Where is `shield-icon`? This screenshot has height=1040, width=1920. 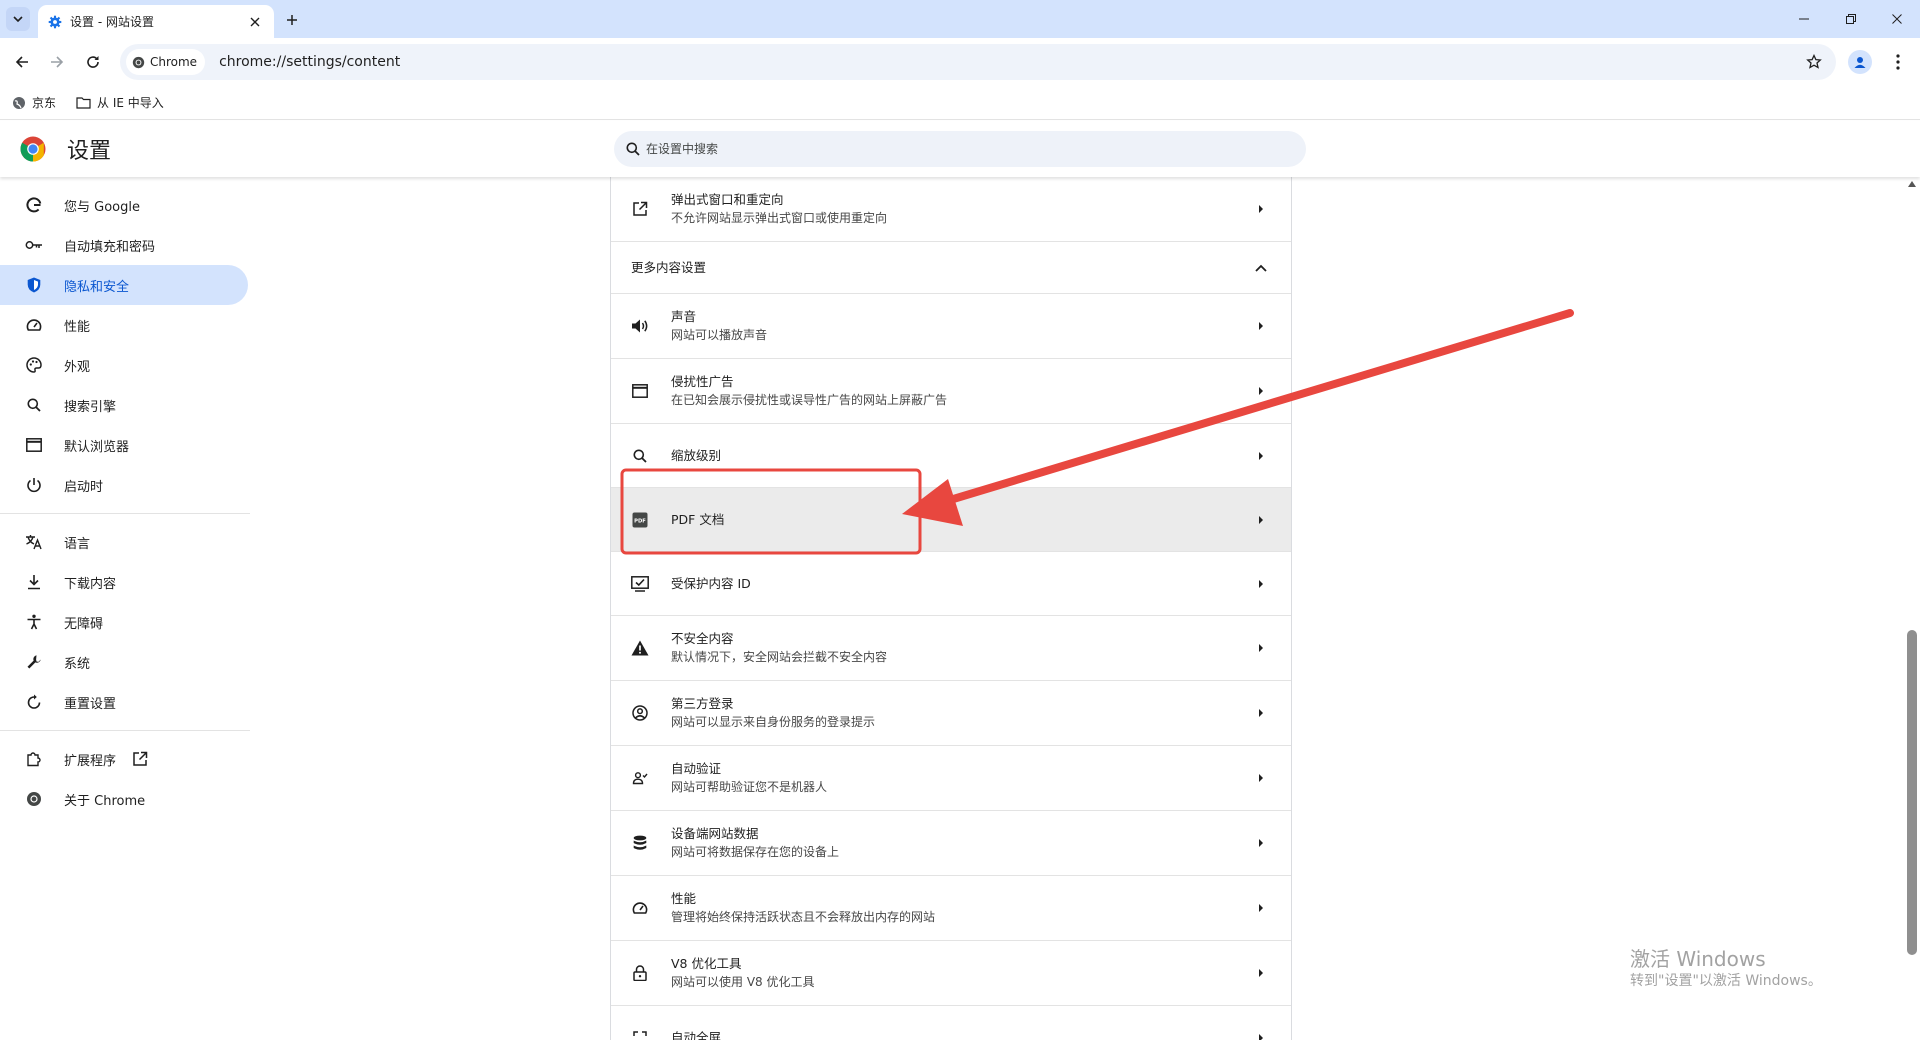 shield-icon is located at coordinates (34, 285).